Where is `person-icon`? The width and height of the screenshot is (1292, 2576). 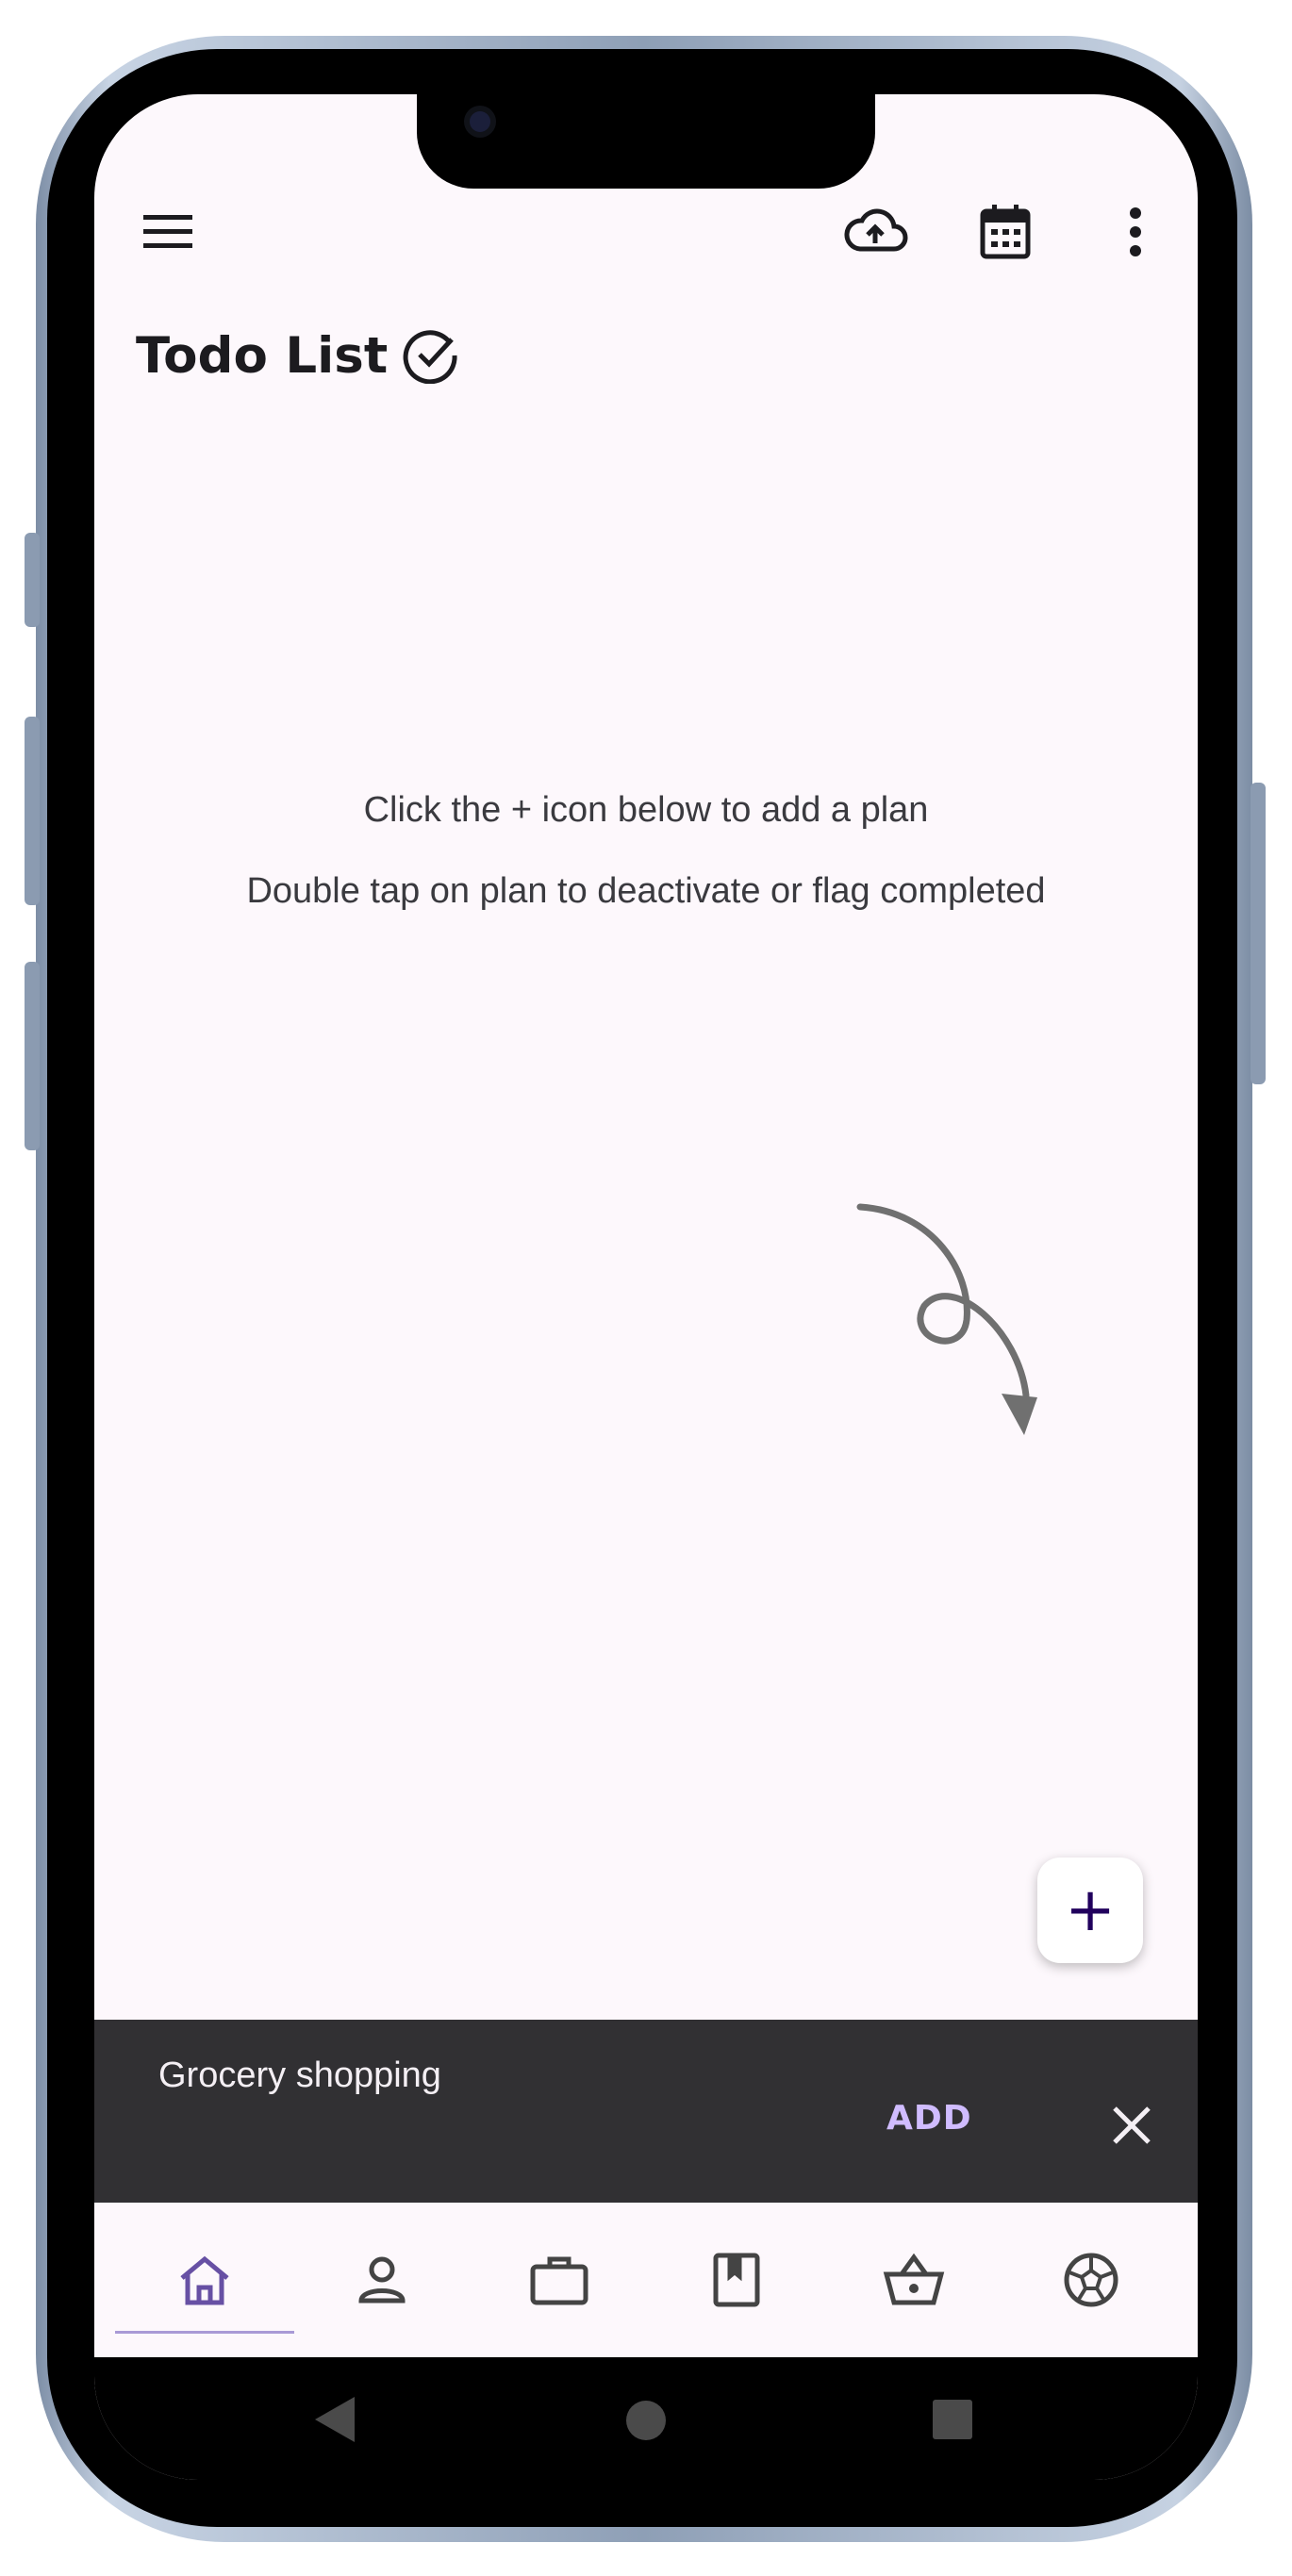 person-icon is located at coordinates (382, 2280).